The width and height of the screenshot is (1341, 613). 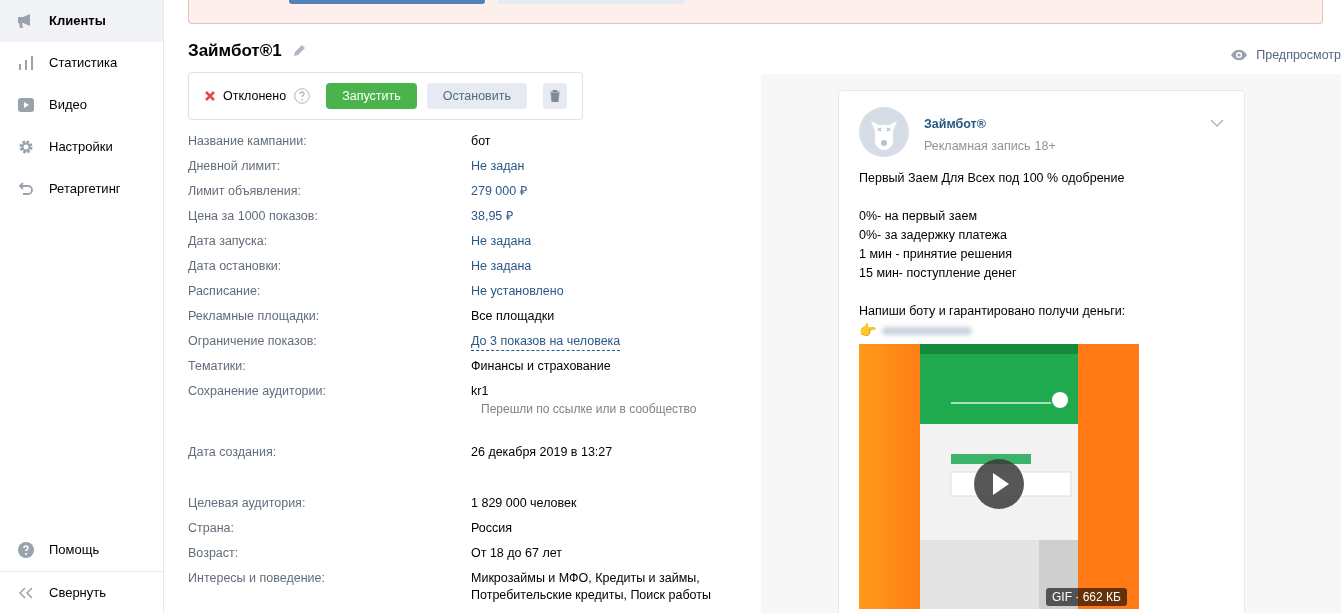 I want to click on field-value: Не установлено, so click(x=517, y=291).